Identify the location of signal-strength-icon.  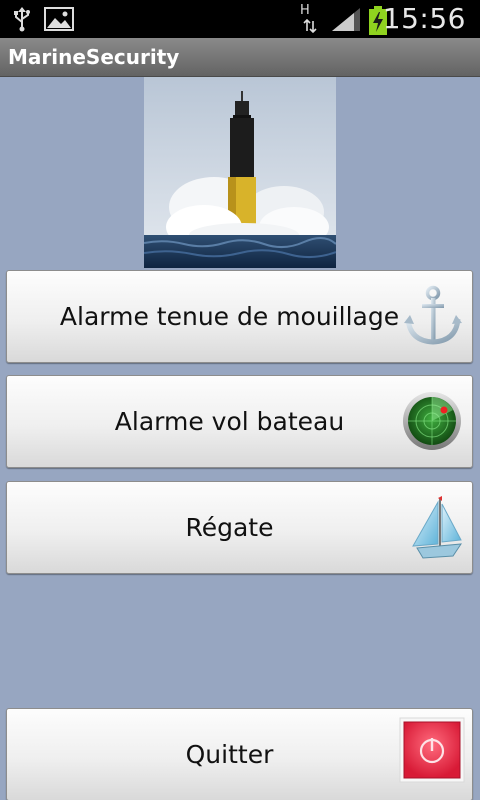
(346, 21).